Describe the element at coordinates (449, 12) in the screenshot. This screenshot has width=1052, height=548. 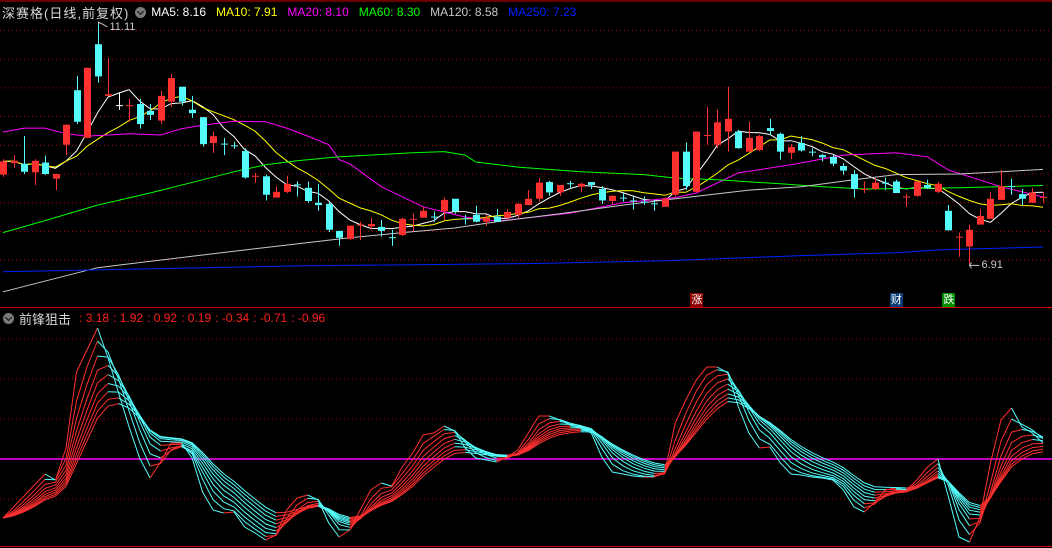
I see `ma-name: MA120` at that location.